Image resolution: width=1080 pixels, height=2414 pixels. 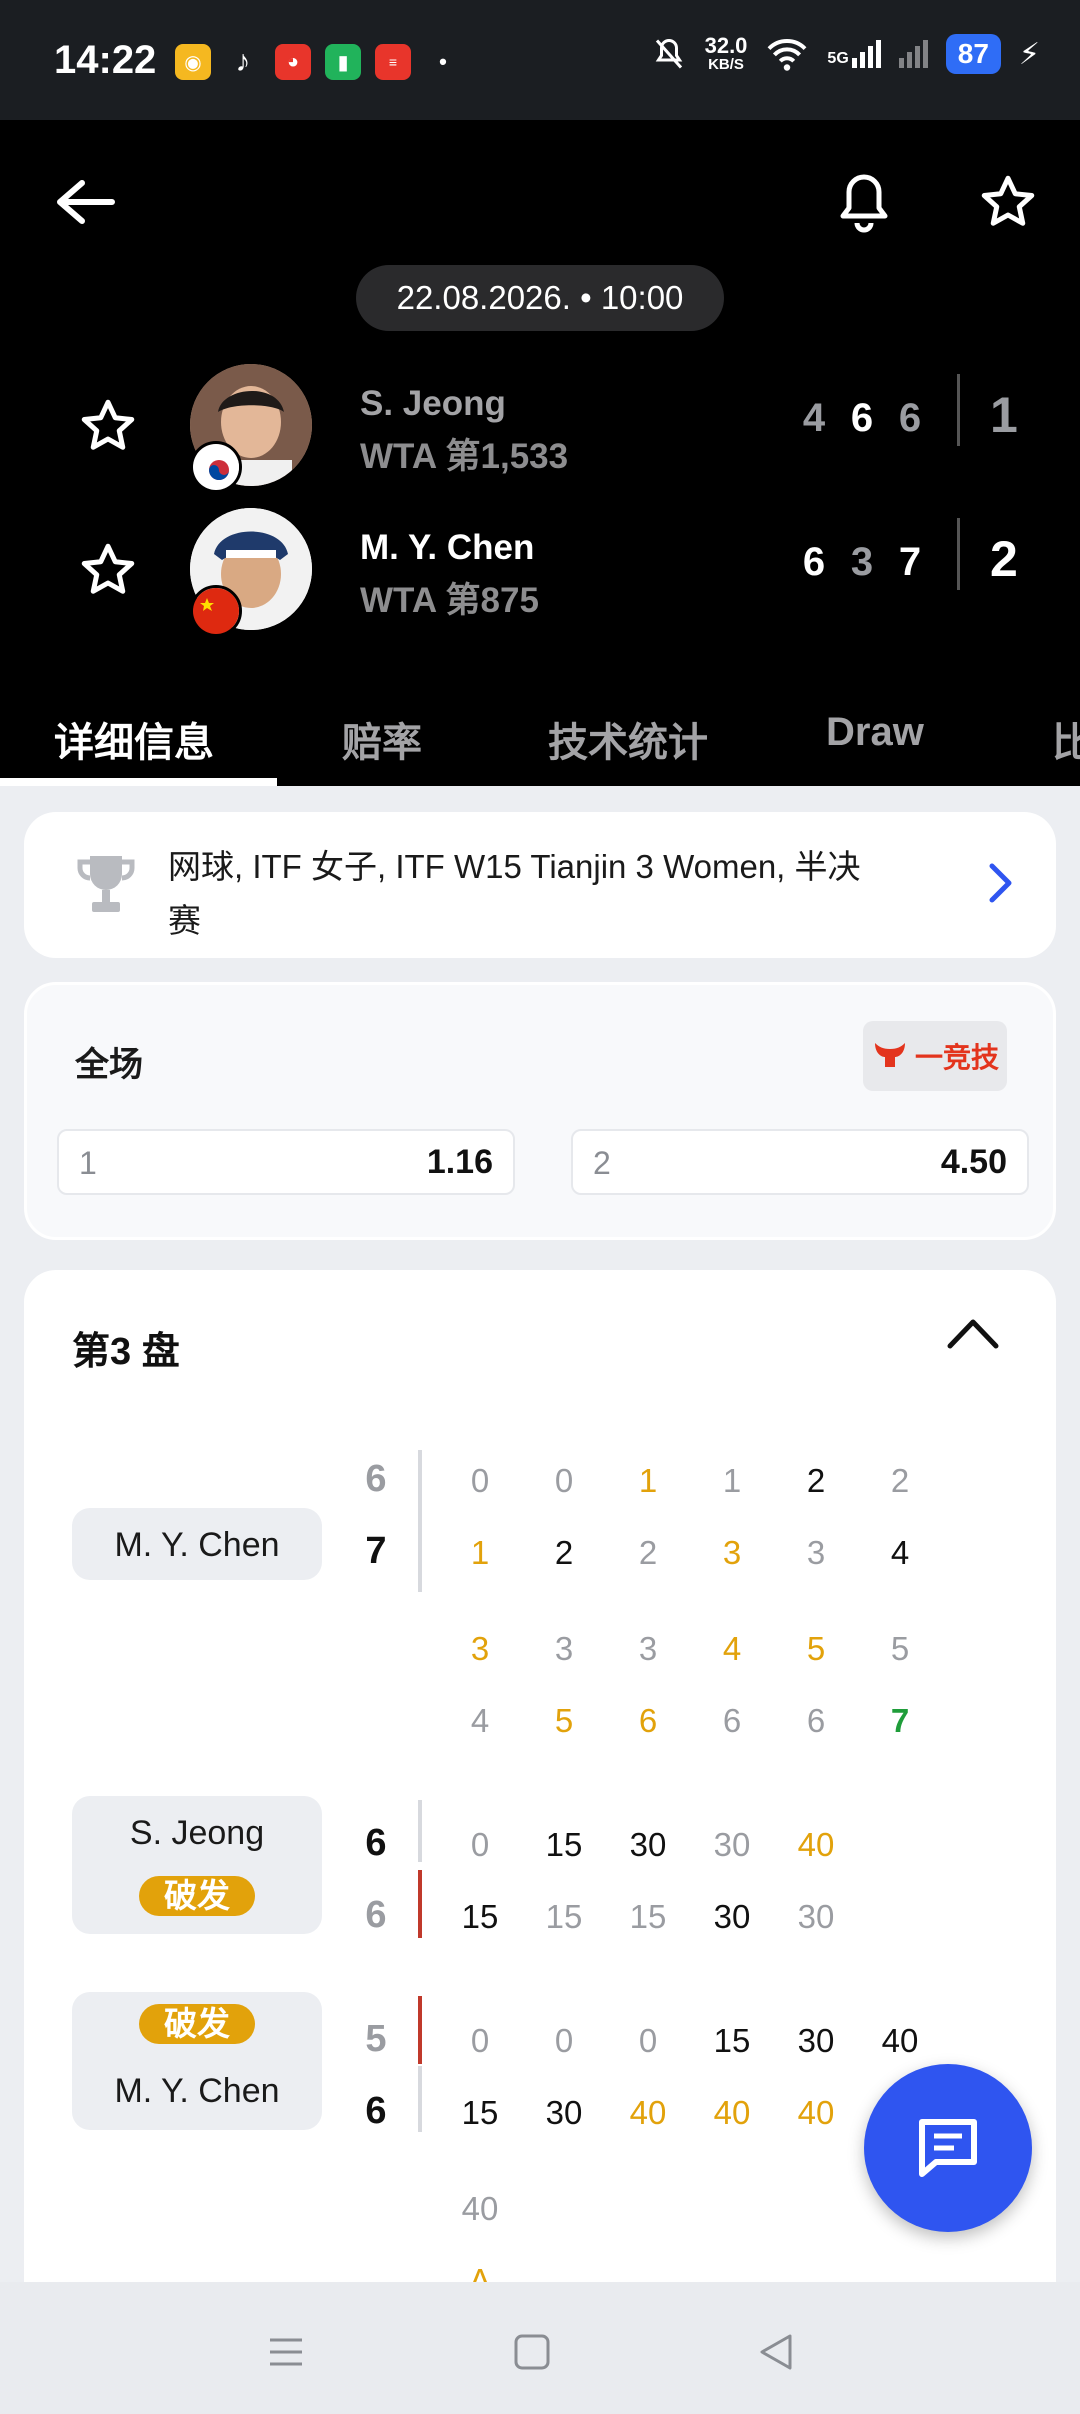 What do you see at coordinates (935, 1056) in the screenshot?
I see `bookmaker-logo: 一竞技` at bounding box center [935, 1056].